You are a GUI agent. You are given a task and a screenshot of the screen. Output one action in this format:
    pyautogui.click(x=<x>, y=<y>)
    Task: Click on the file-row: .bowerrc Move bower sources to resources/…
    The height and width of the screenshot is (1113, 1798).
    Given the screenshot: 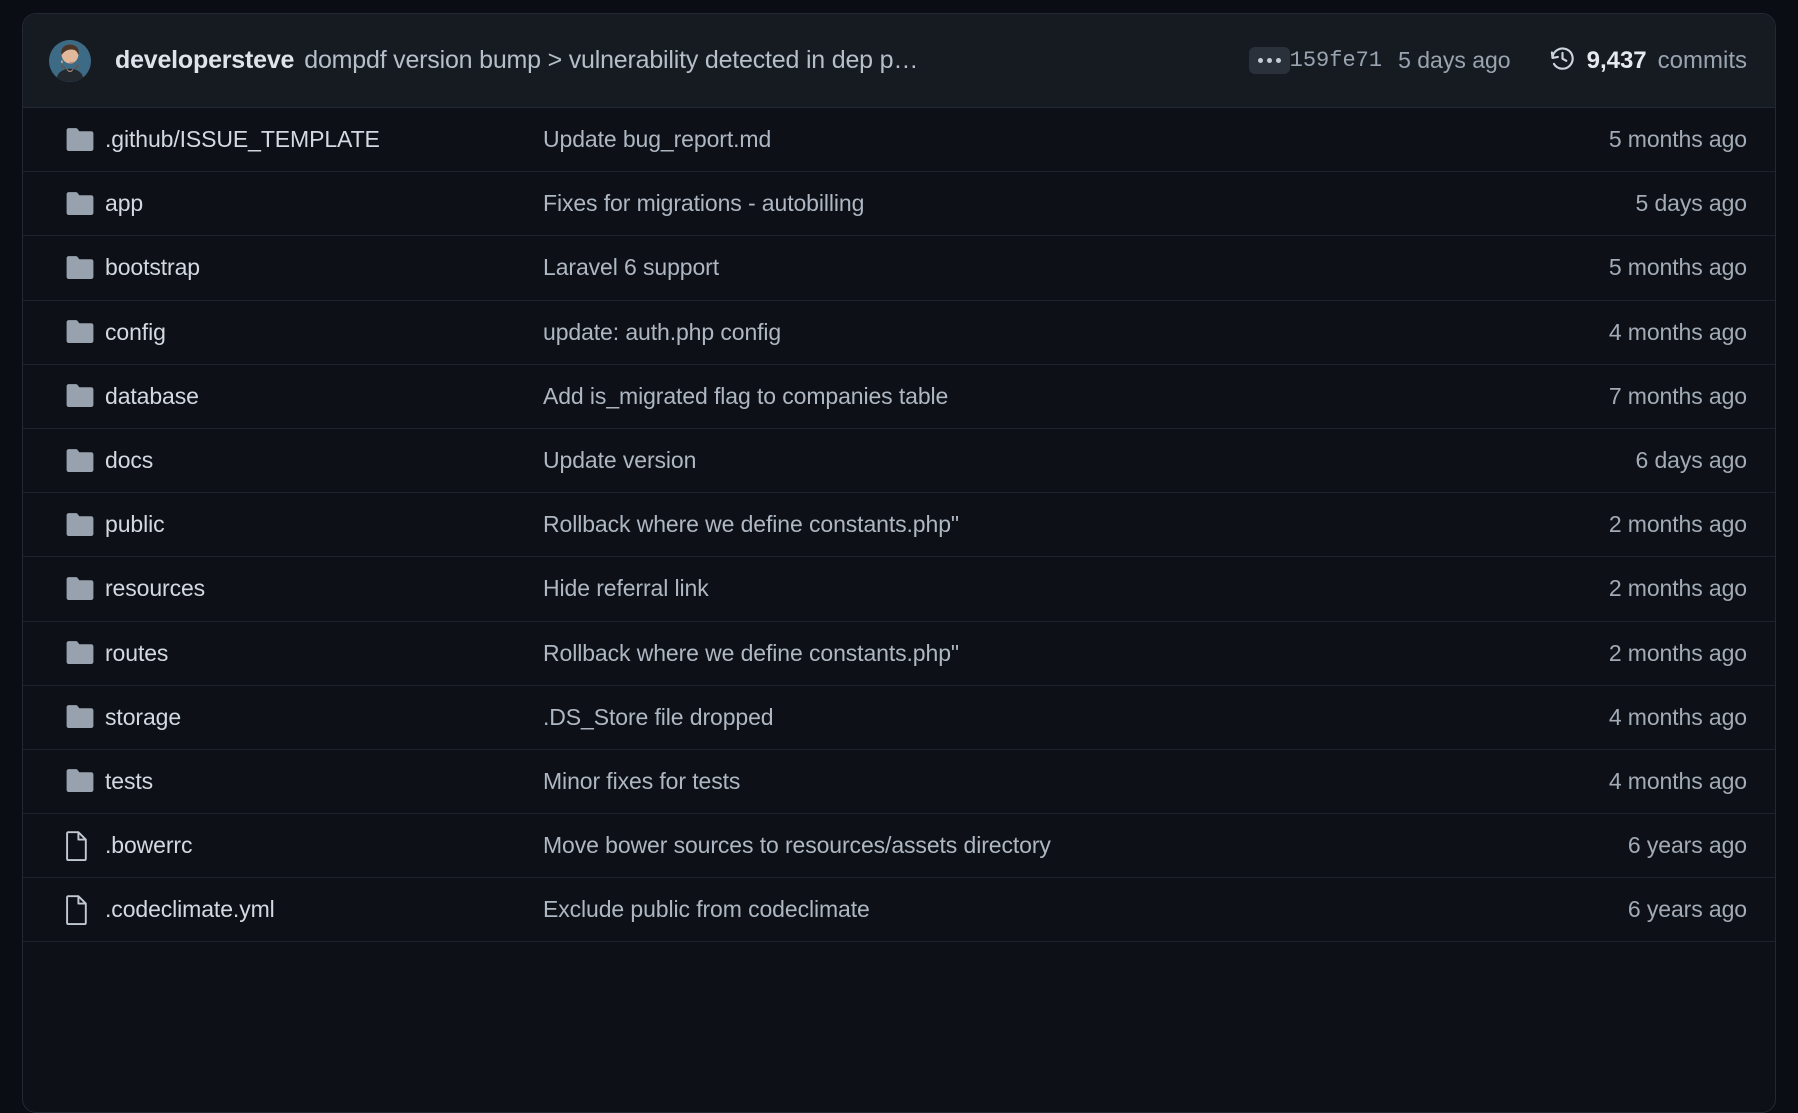 What is the action you would take?
    pyautogui.click(x=899, y=846)
    